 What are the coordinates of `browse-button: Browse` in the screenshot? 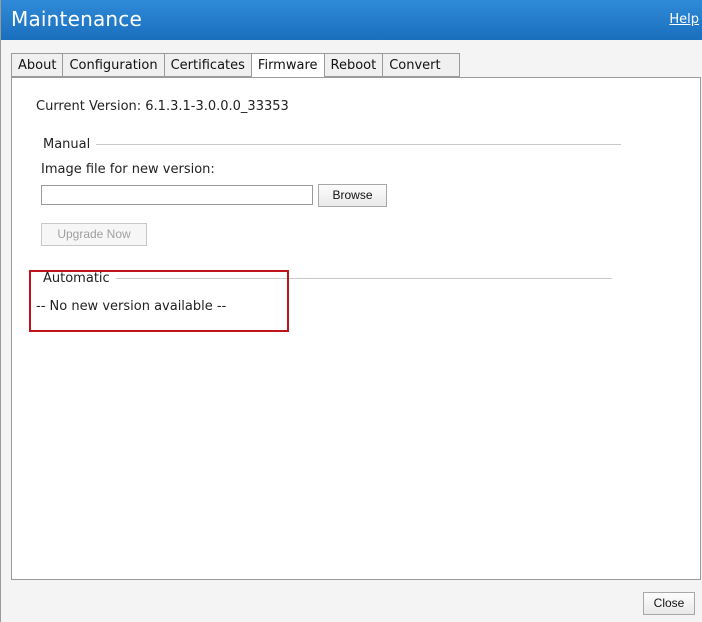 It's located at (352, 195).